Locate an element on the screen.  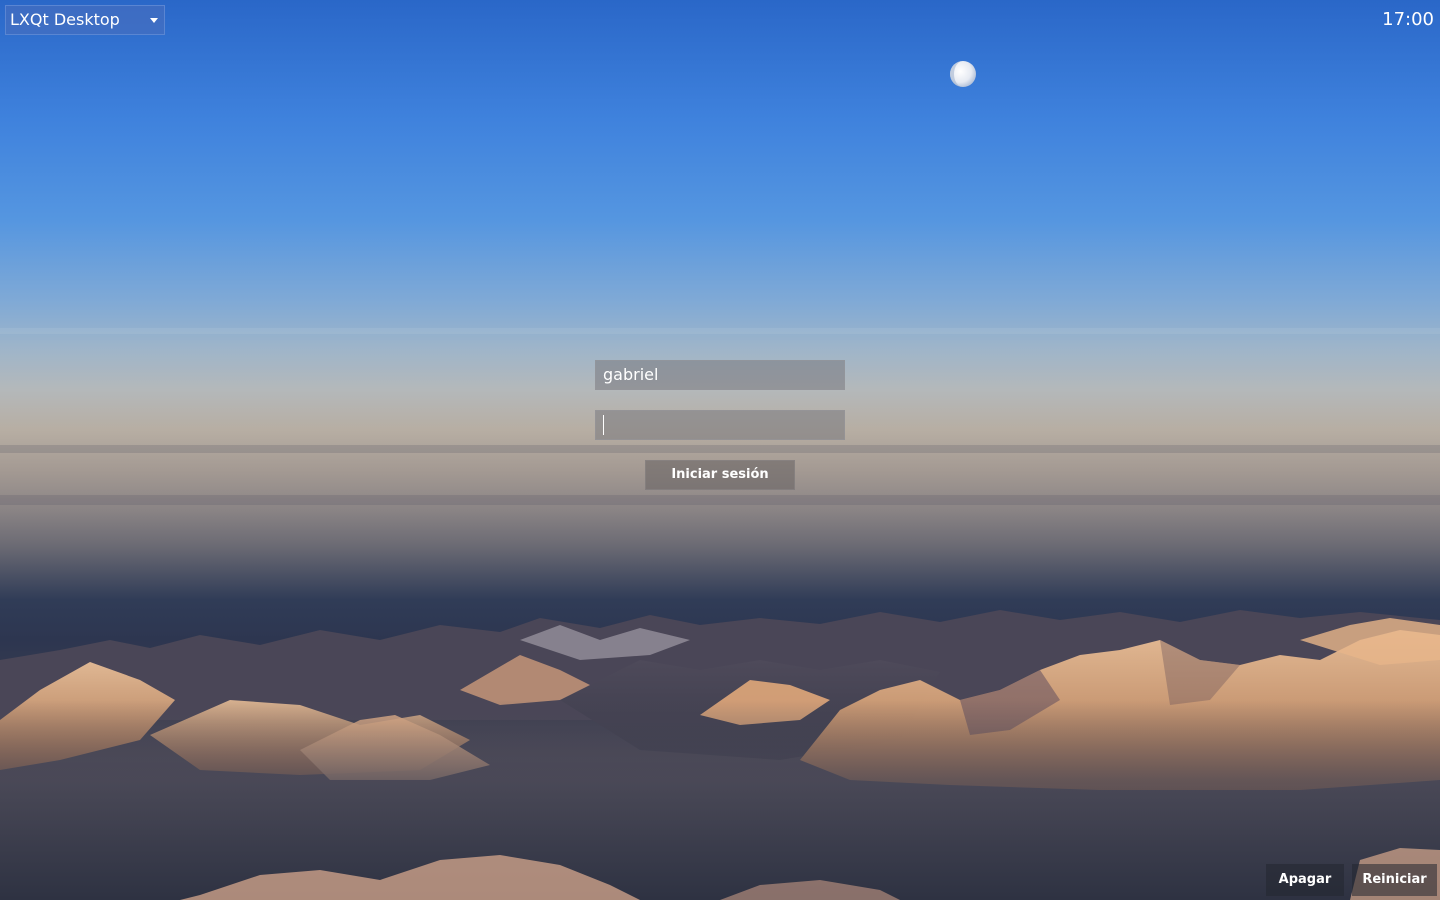
session-selector: LXQt Desktop is located at coordinates (85, 20).